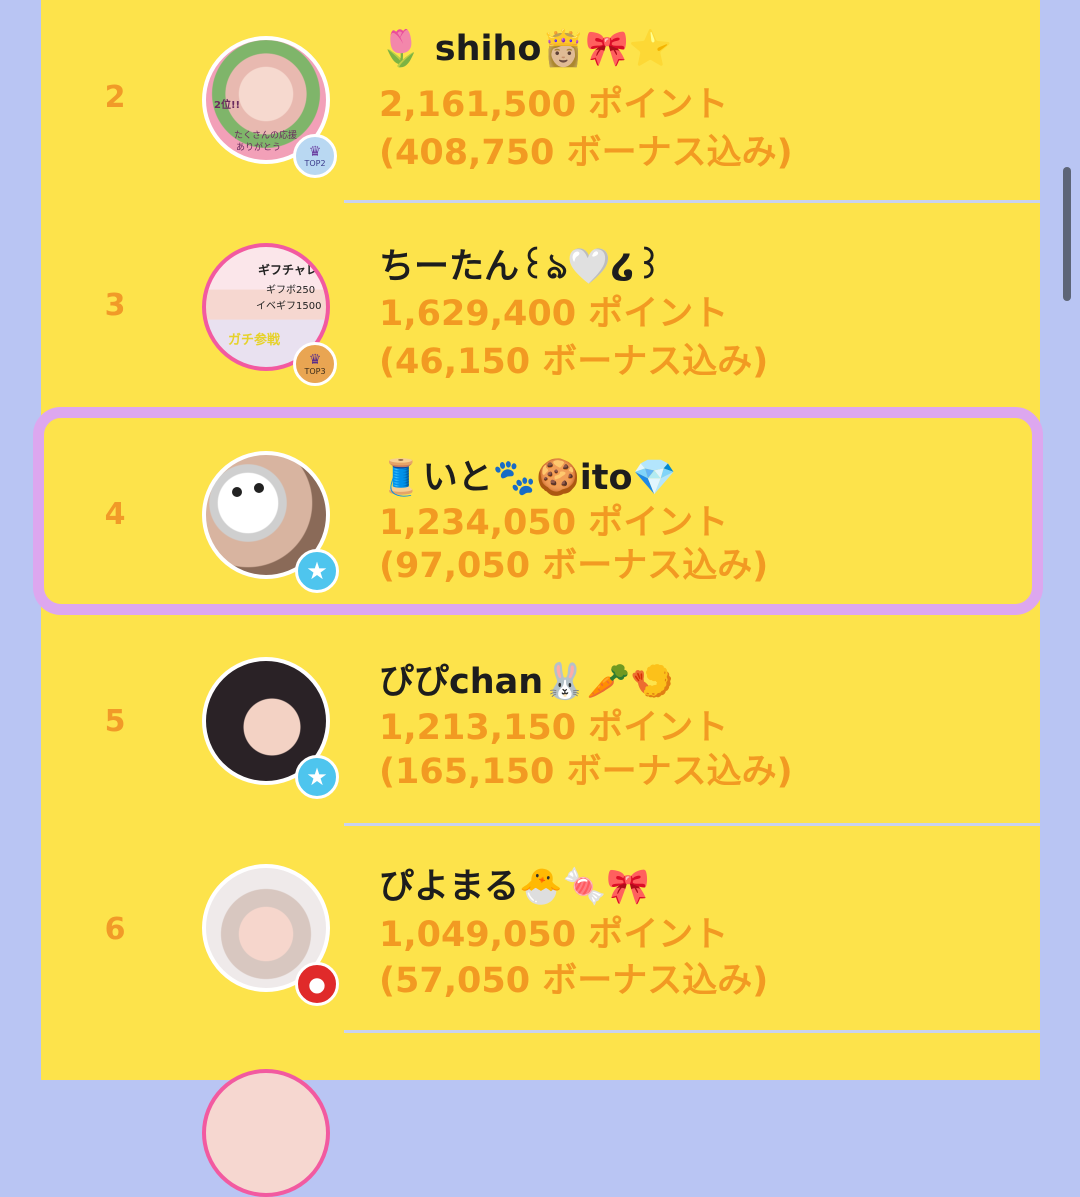 This screenshot has width=1080, height=1197. Describe the element at coordinates (227, 105) in the screenshot. I see `avatar-caption: 2位!!` at that location.